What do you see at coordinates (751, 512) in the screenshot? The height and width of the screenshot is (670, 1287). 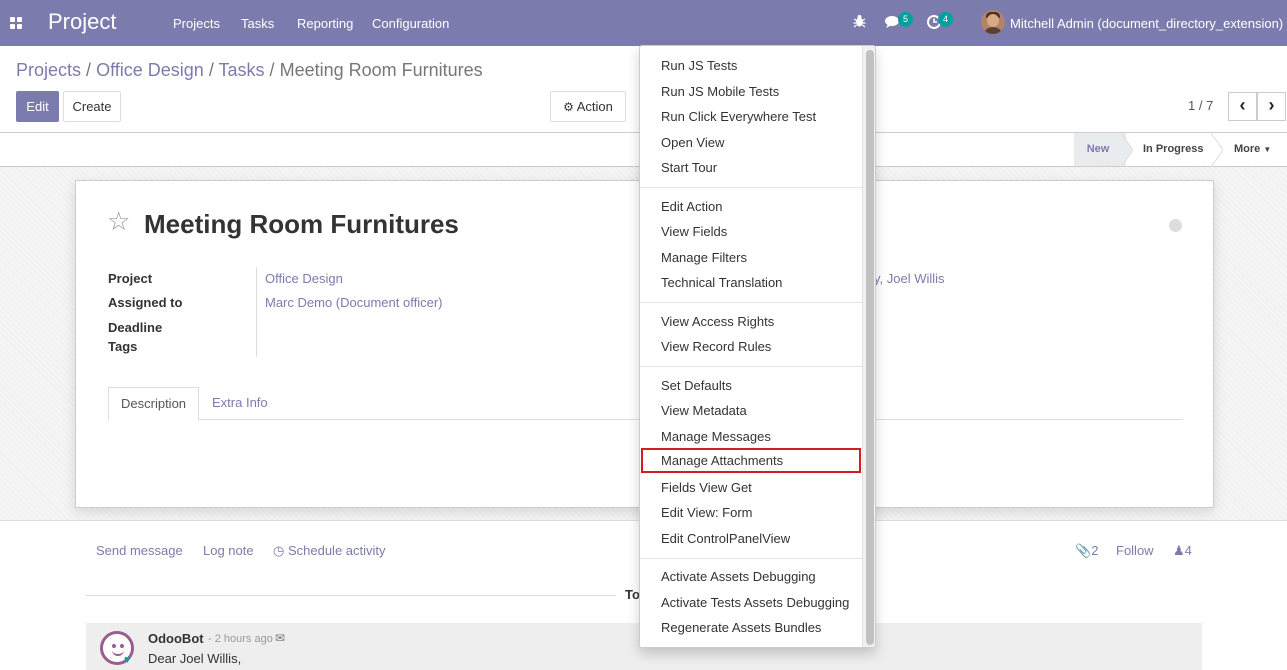 I see `menu-item-edit-view-form: Edit View: Form` at bounding box center [751, 512].